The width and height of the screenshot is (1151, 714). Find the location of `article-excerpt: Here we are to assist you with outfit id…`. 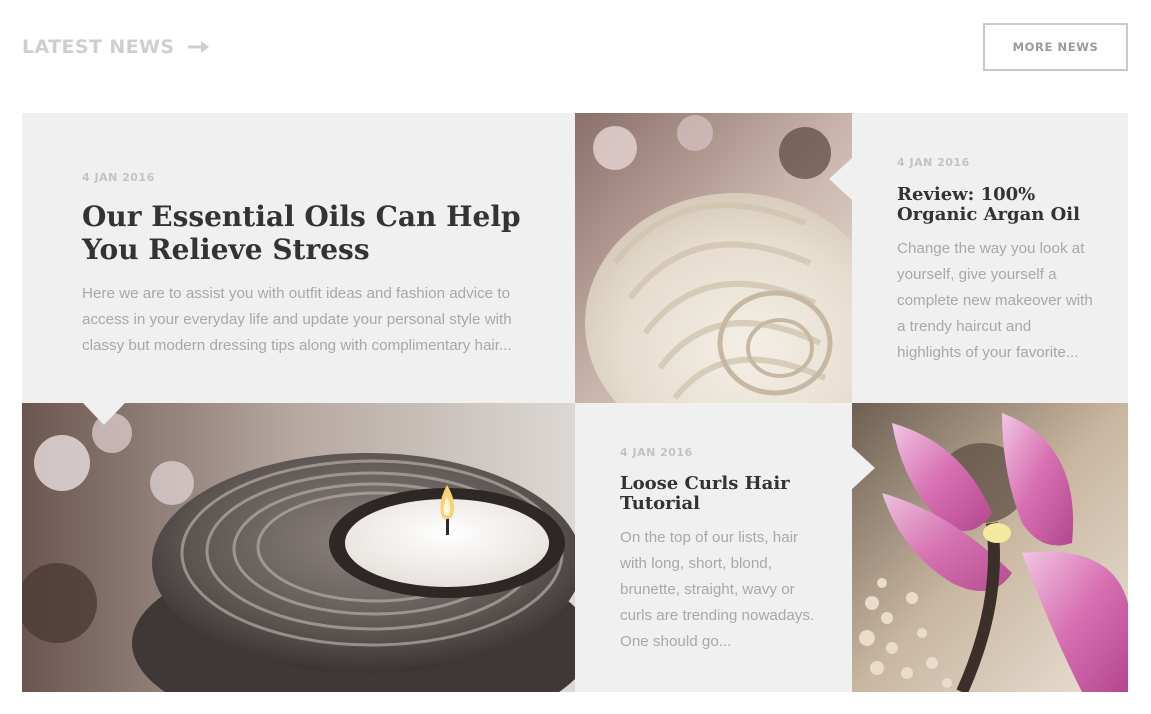

article-excerpt: Here we are to assist you with outfit id… is located at coordinates (297, 319).